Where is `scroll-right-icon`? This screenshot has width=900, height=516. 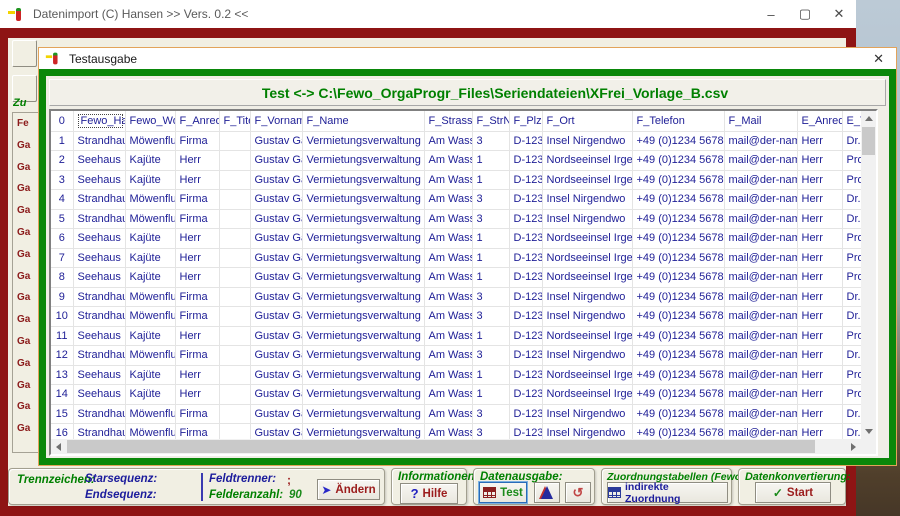 scroll-right-icon is located at coordinates (853, 446).